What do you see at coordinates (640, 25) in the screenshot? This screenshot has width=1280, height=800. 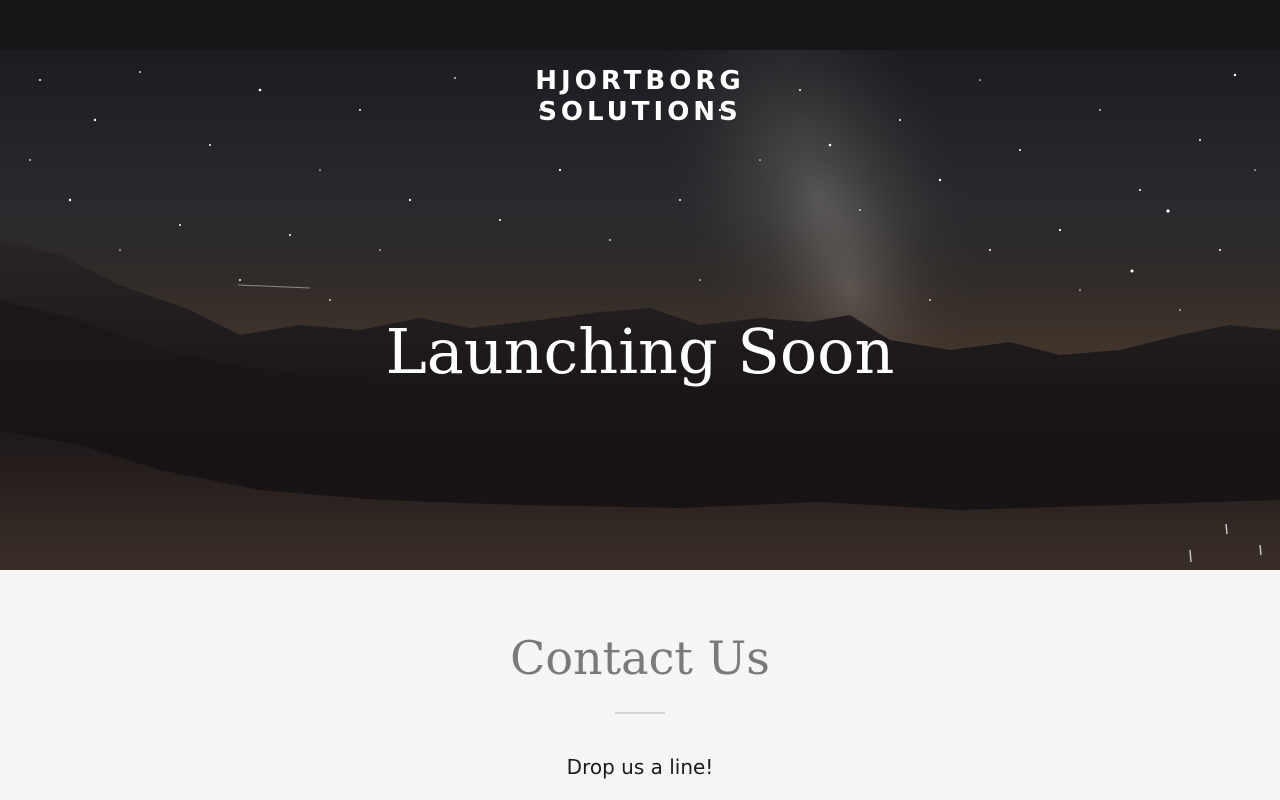 I see `top-bar` at bounding box center [640, 25].